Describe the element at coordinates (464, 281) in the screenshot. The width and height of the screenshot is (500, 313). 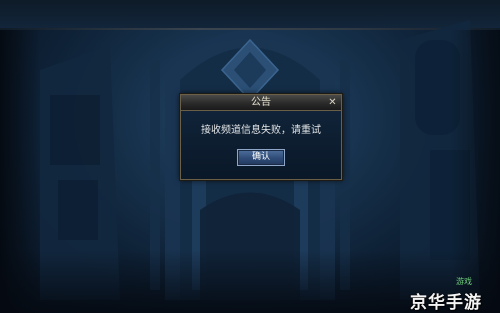
I see `watermark-badge: 游戏` at that location.